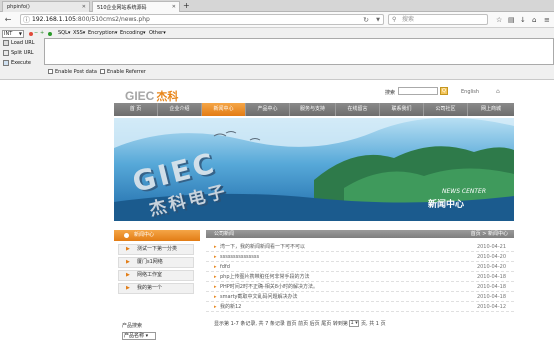 The width and height of the screenshot is (554, 341). I want to click on news-row: ▸ fdfd 2010-04-20, so click(360, 267).